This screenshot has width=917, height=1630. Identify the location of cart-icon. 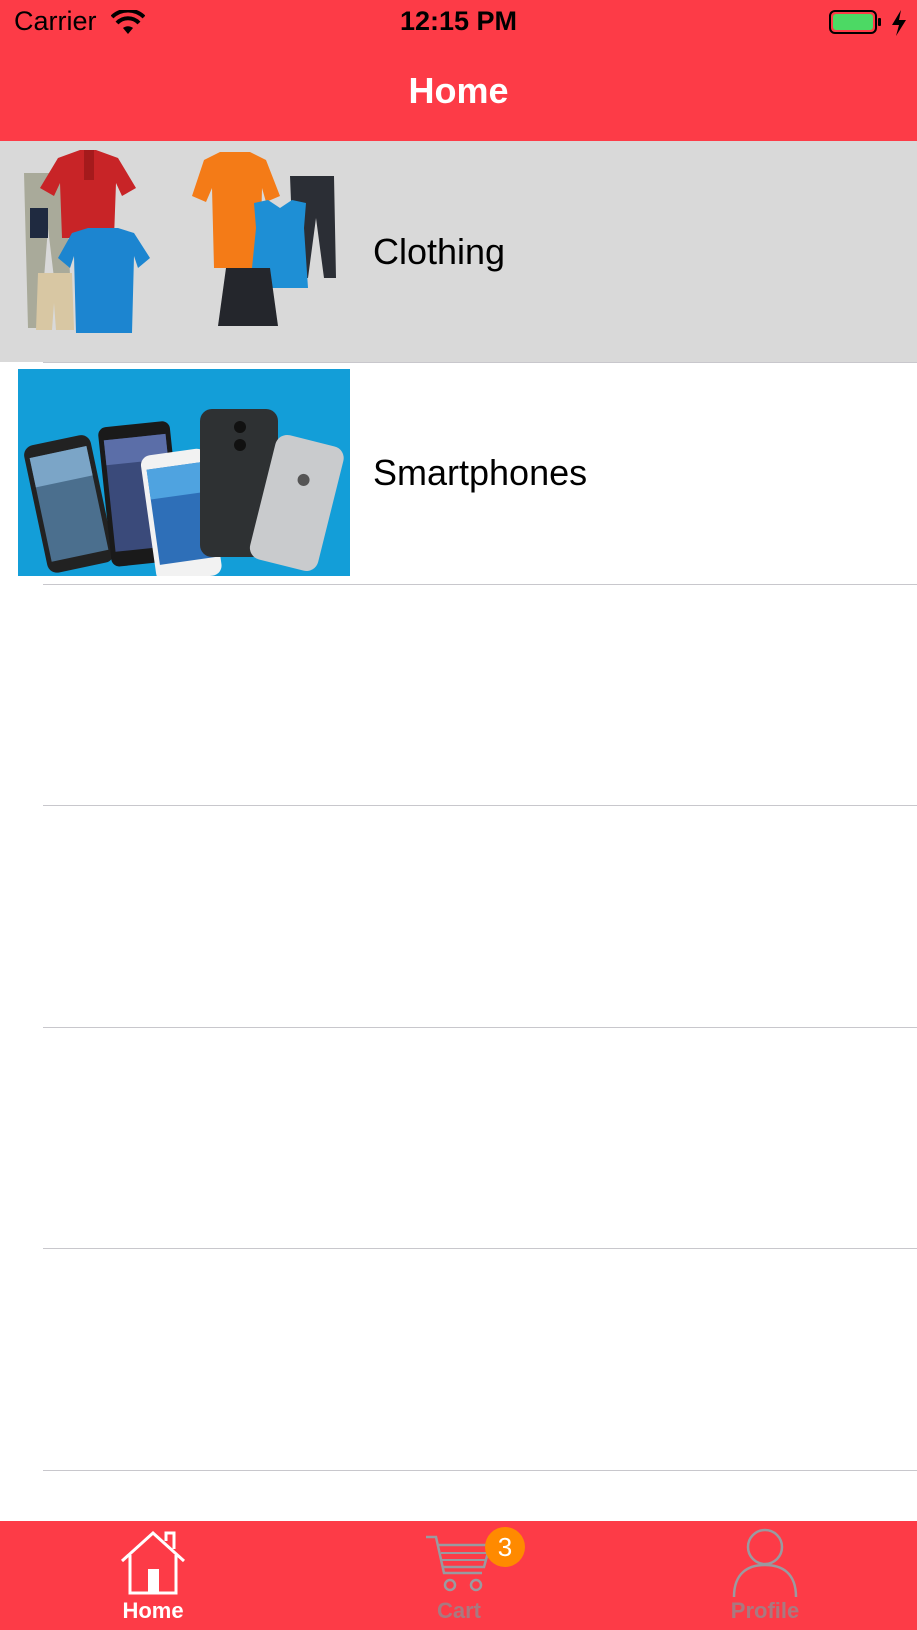
(459, 1563).